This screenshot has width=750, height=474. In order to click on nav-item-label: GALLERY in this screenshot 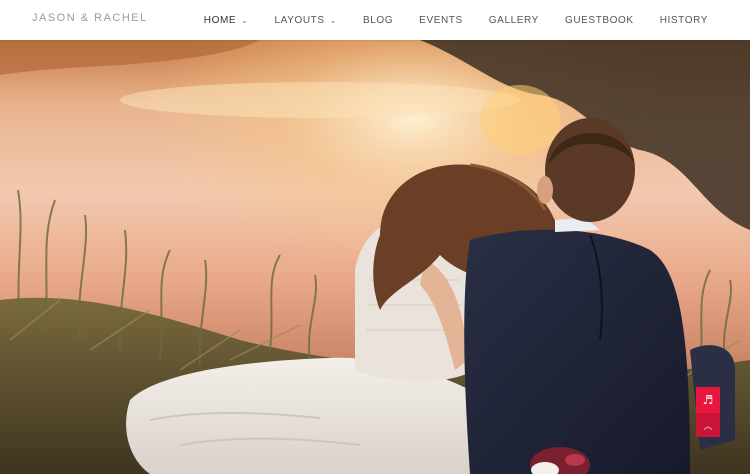, I will do `click(513, 20)`.